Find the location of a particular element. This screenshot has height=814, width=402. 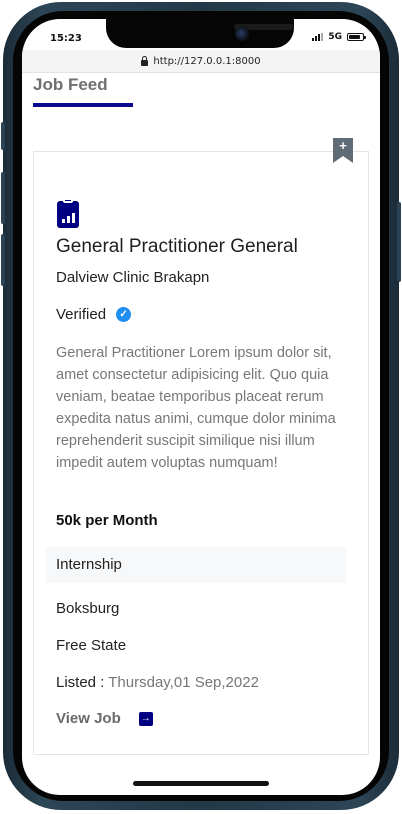

verified-status: Verified ✓ is located at coordinates (94, 314).